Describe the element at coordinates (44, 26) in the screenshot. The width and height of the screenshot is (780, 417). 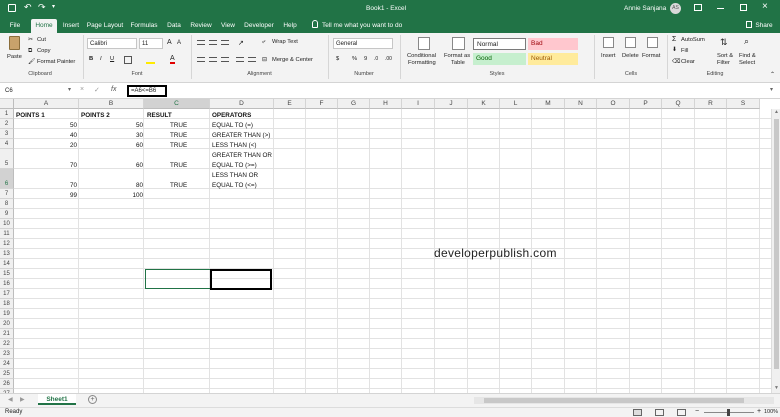
I see `tab-home: Home` at that location.